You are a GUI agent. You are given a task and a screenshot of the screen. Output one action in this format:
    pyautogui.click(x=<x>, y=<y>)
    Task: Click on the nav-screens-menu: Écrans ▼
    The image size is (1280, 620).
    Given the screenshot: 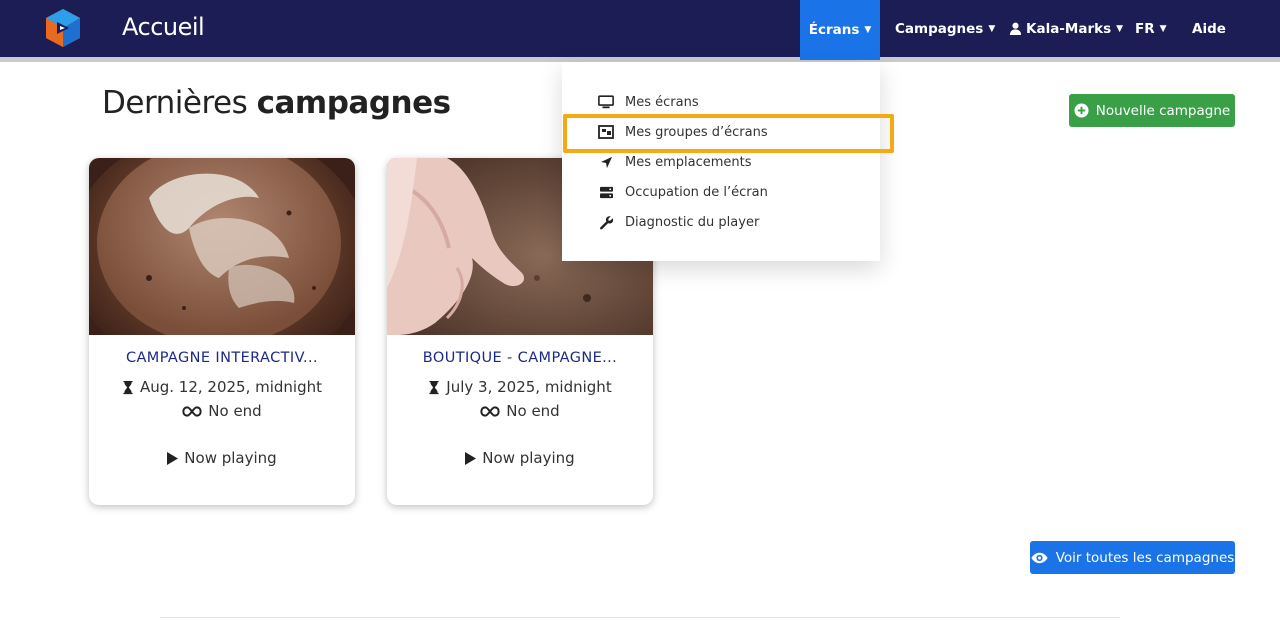 What is the action you would take?
    pyautogui.click(x=840, y=30)
    